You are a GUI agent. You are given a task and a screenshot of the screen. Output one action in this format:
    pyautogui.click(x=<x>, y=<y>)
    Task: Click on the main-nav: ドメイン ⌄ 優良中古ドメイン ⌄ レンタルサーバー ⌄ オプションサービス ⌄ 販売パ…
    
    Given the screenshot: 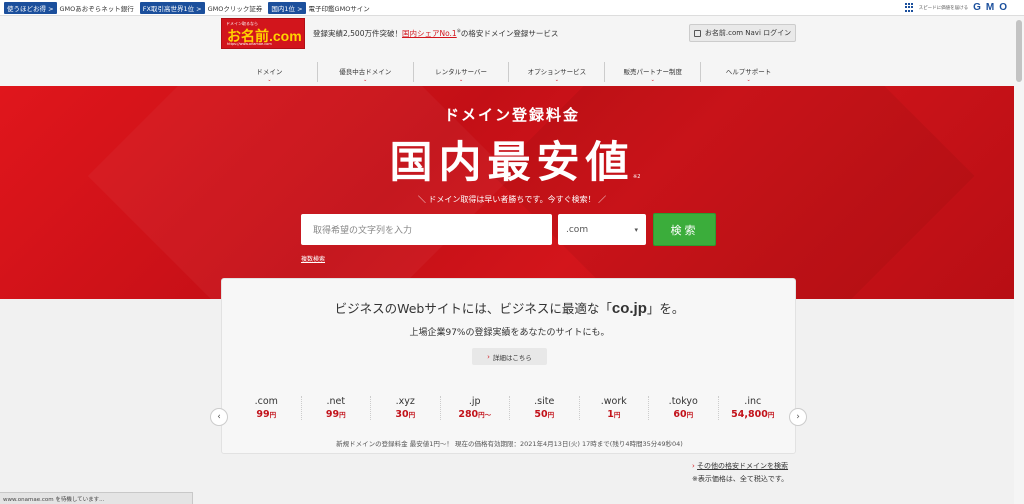 What is the action you would take?
    pyautogui.click(x=509, y=72)
    